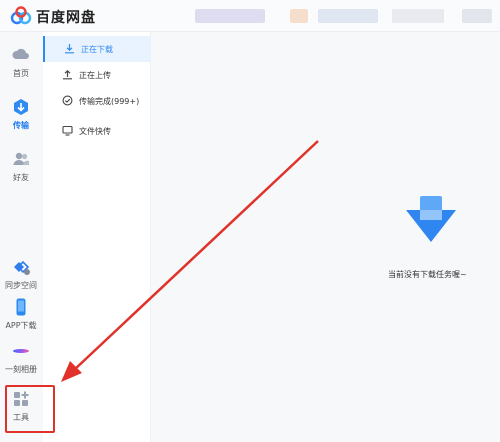 The image size is (500, 442). I want to click on sidebar-item-sync-space: 同步空间, so click(21, 274).